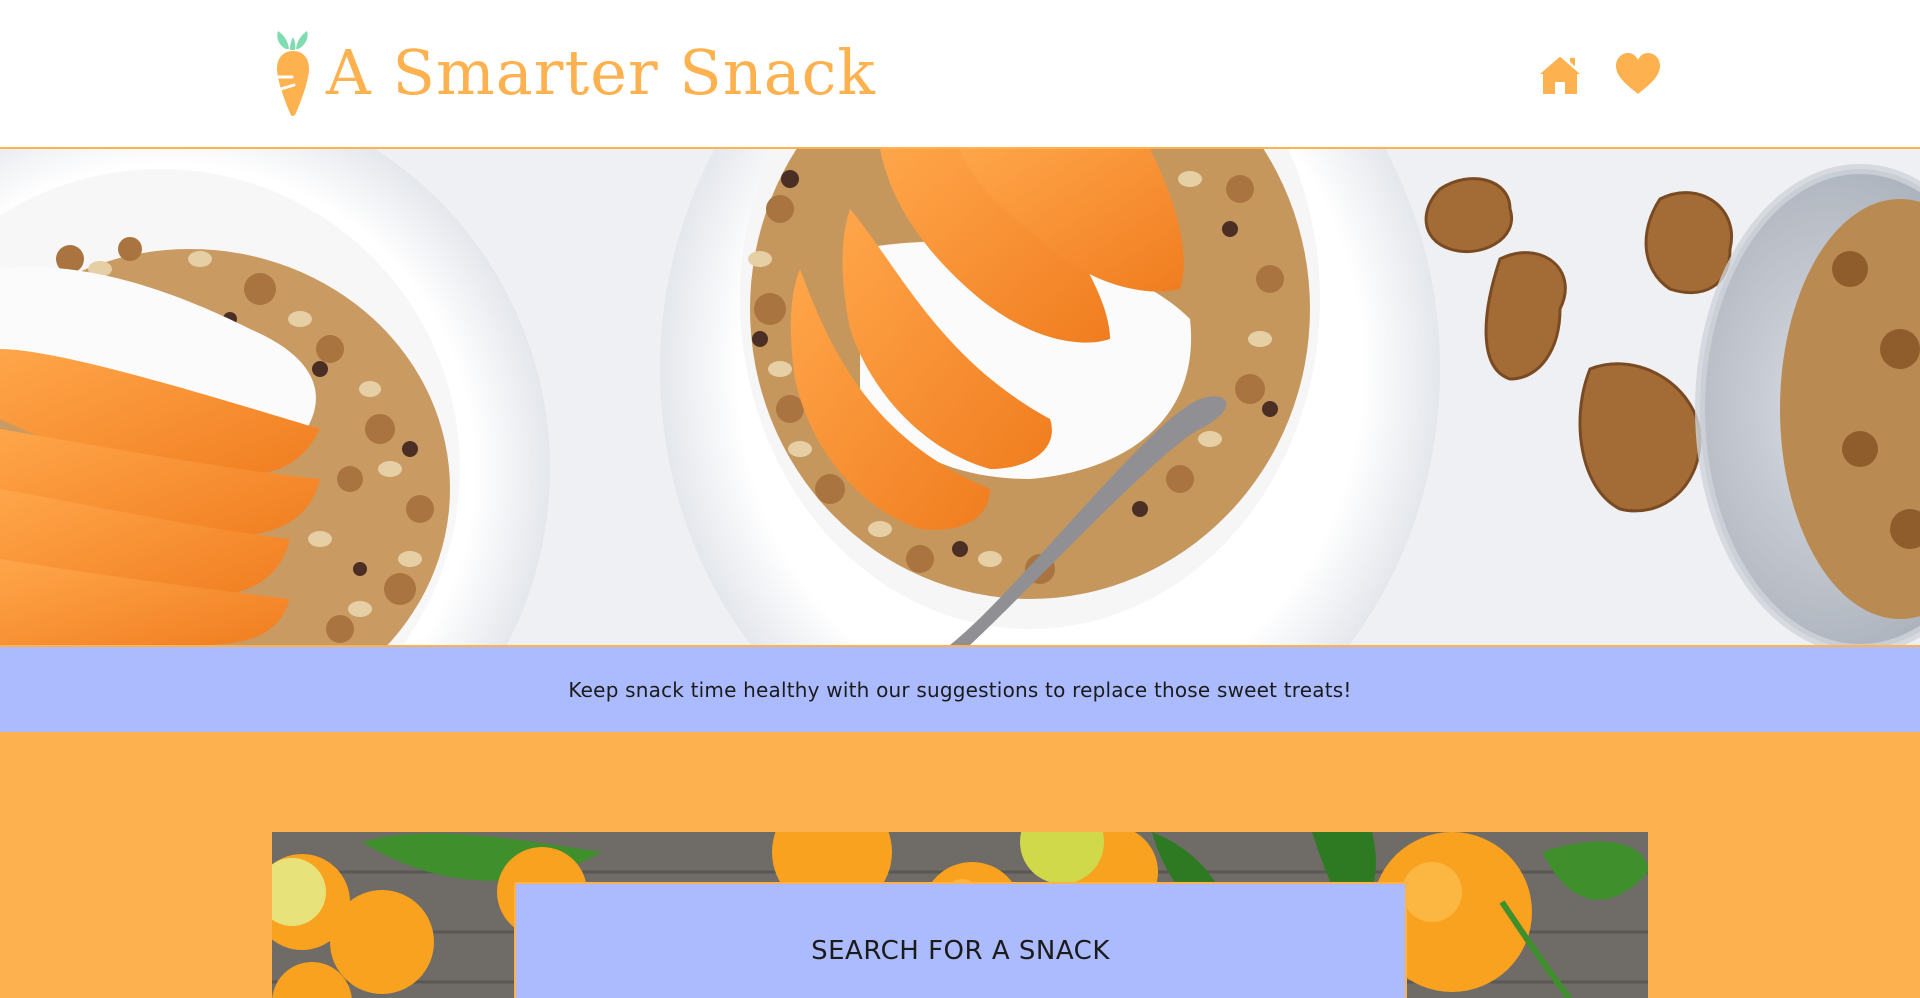 This screenshot has height=998, width=1920. What do you see at coordinates (601, 72) in the screenshot?
I see `site-title: A Smarter Snack` at bounding box center [601, 72].